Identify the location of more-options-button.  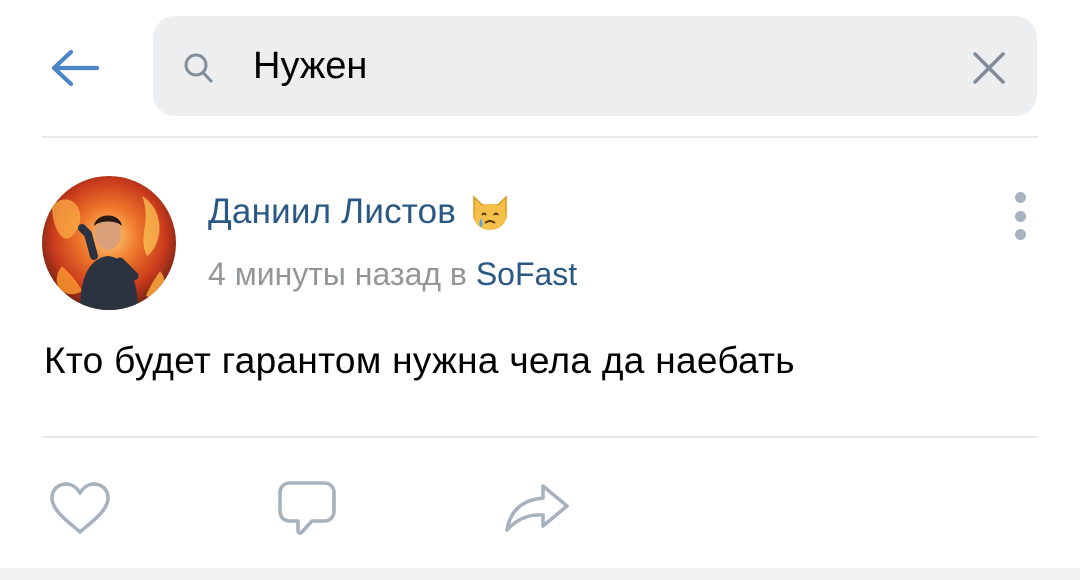
(1020, 216).